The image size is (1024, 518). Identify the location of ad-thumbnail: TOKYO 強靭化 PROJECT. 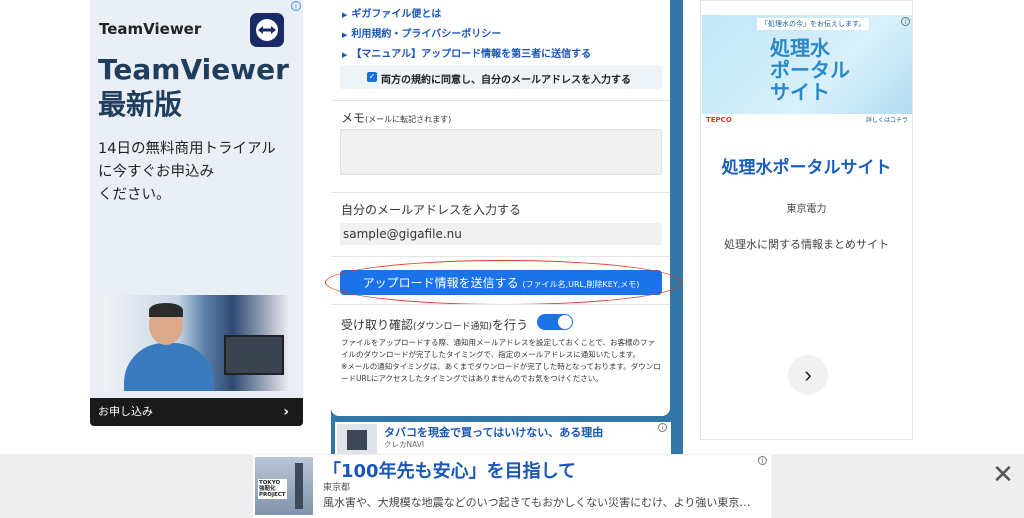
(284, 486).